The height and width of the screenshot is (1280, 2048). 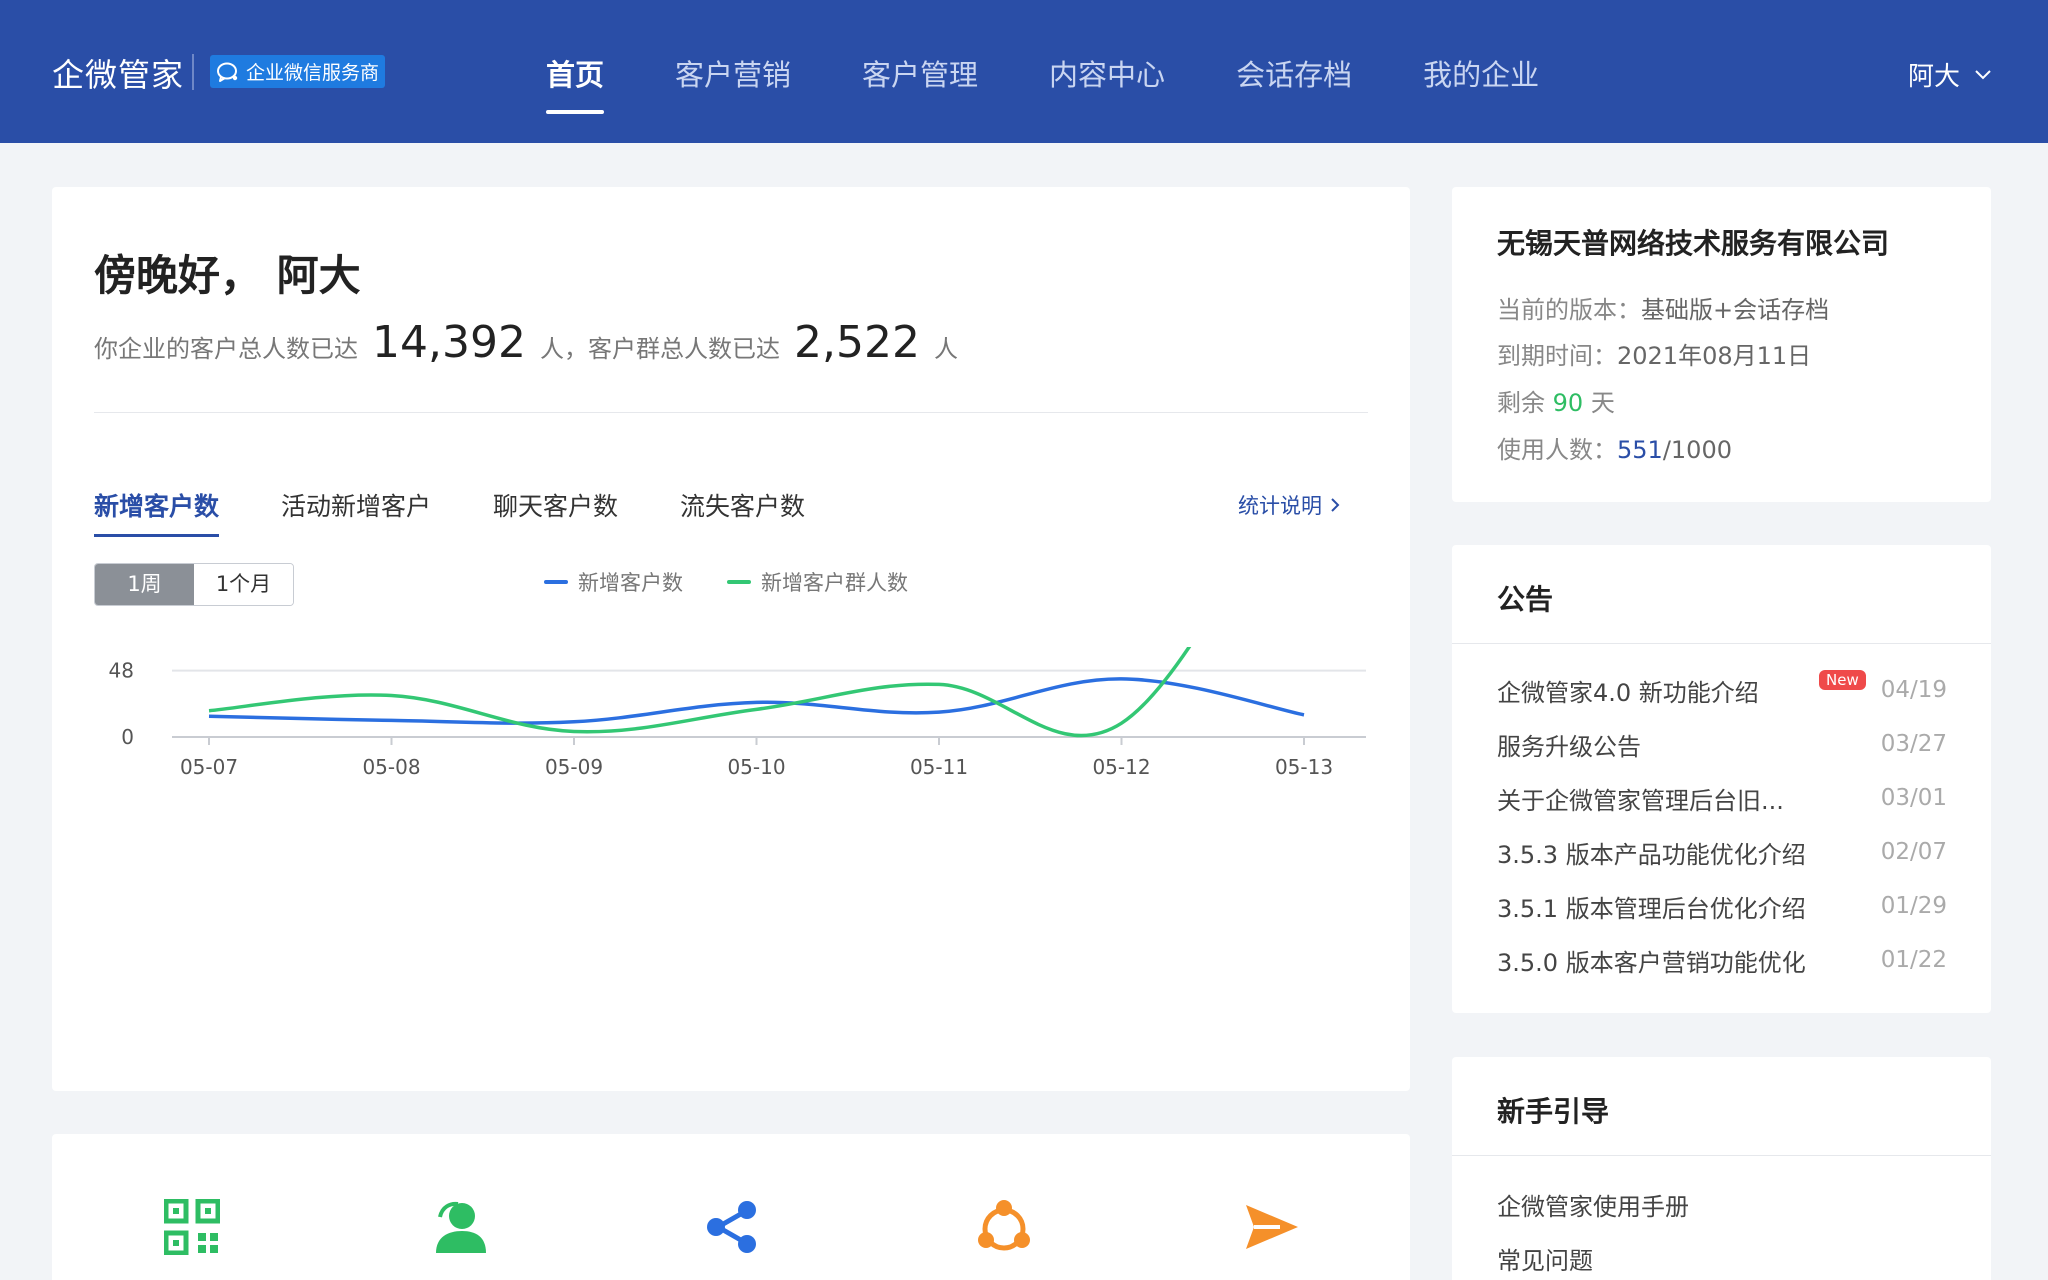 What do you see at coordinates (226, 349) in the screenshot?
I see `summary-prefix: 你企业的客户总人数已达` at bounding box center [226, 349].